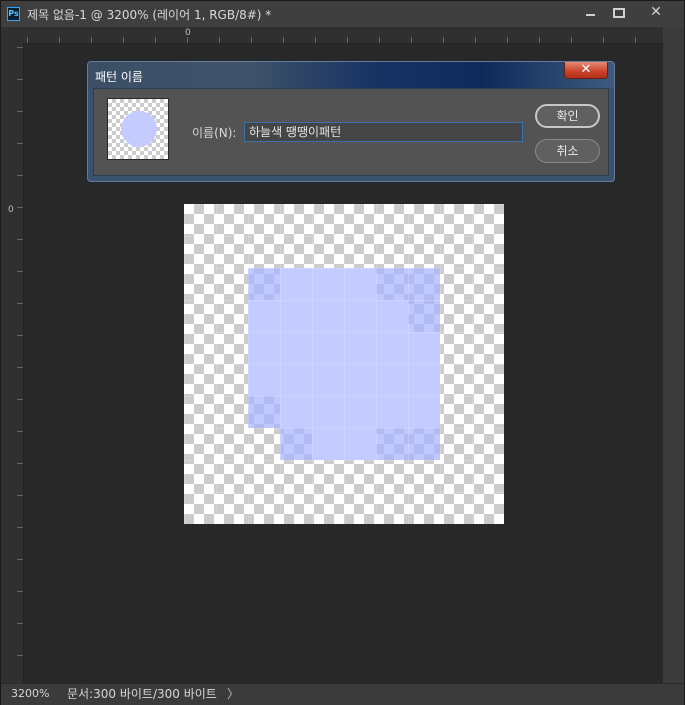 Image resolution: width=685 pixels, height=705 pixels. I want to click on vertical-scrollbar, so click(673, 355).